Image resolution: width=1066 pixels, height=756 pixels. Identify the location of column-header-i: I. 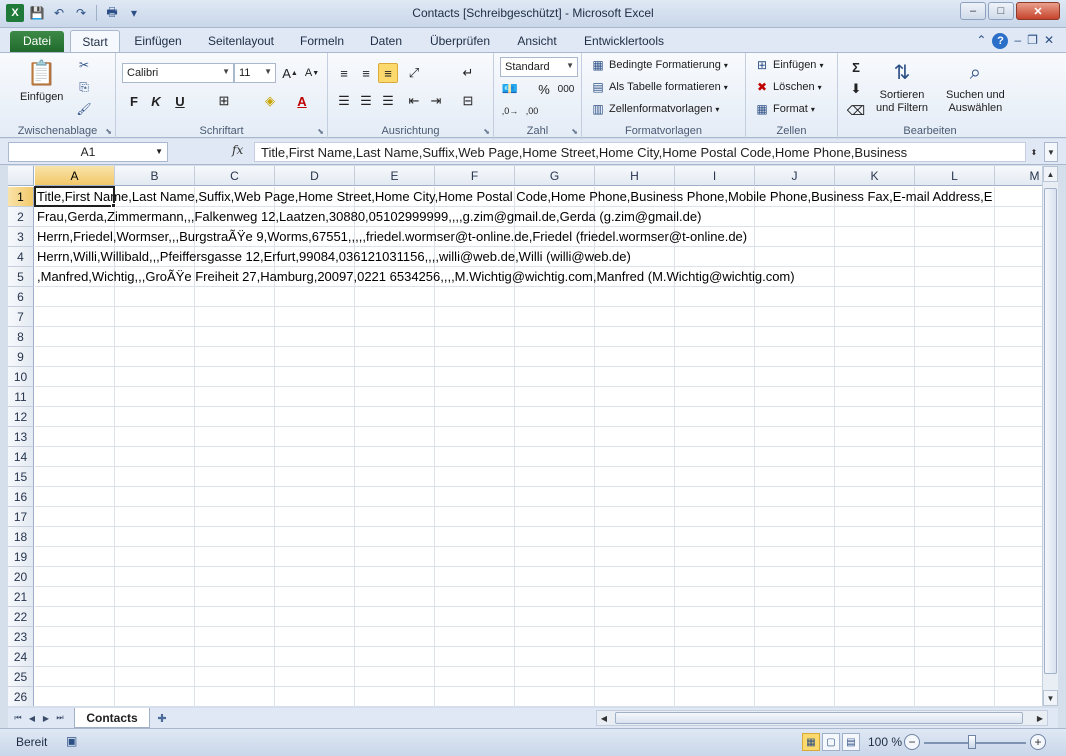
(715, 176).